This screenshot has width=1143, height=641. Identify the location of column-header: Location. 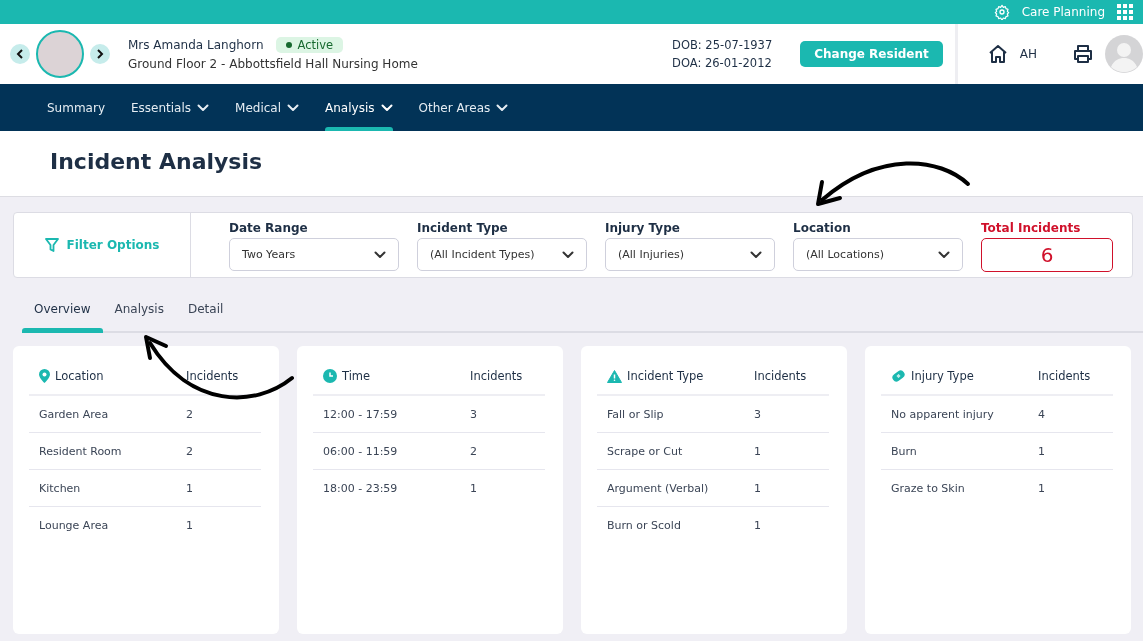
(79, 376).